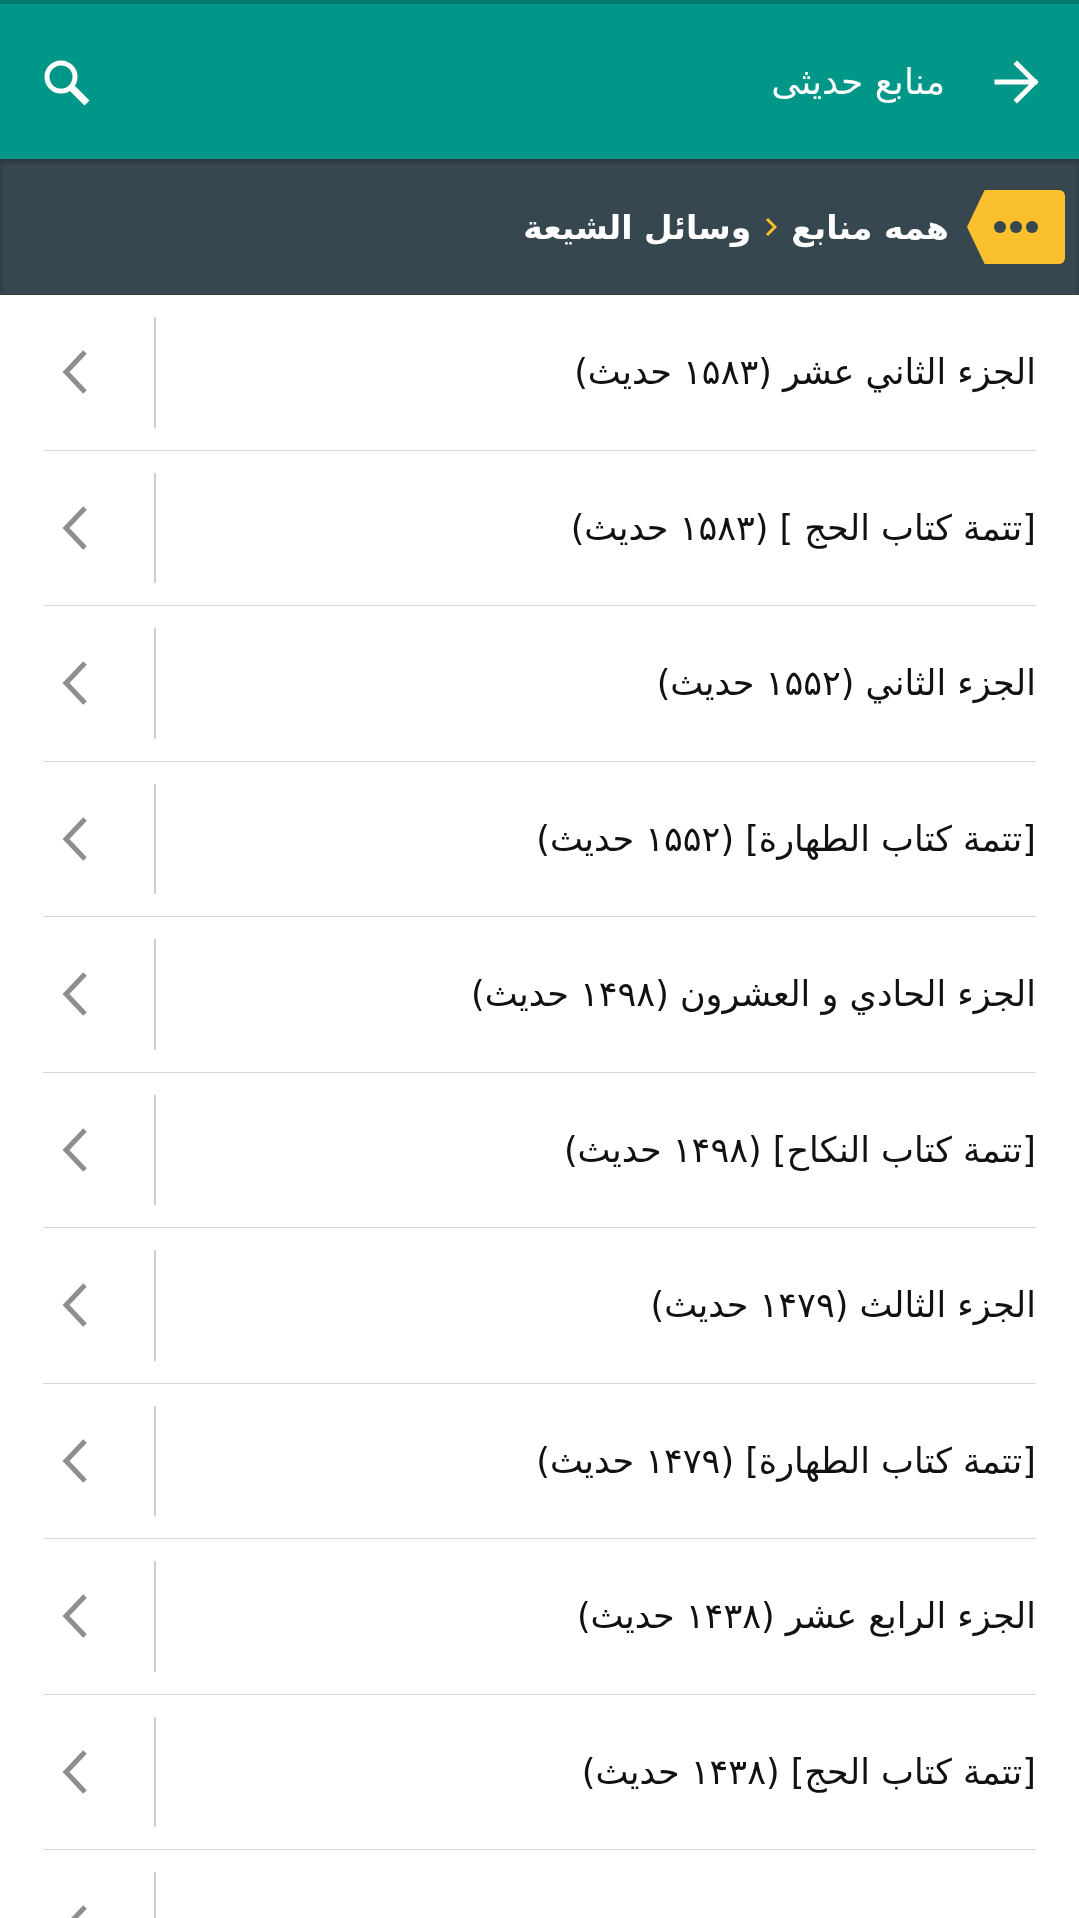  I want to click on list-item-label: [تتمة كتاب الطهارة] (۱۴۷۹ حديث), so click(596, 1460).